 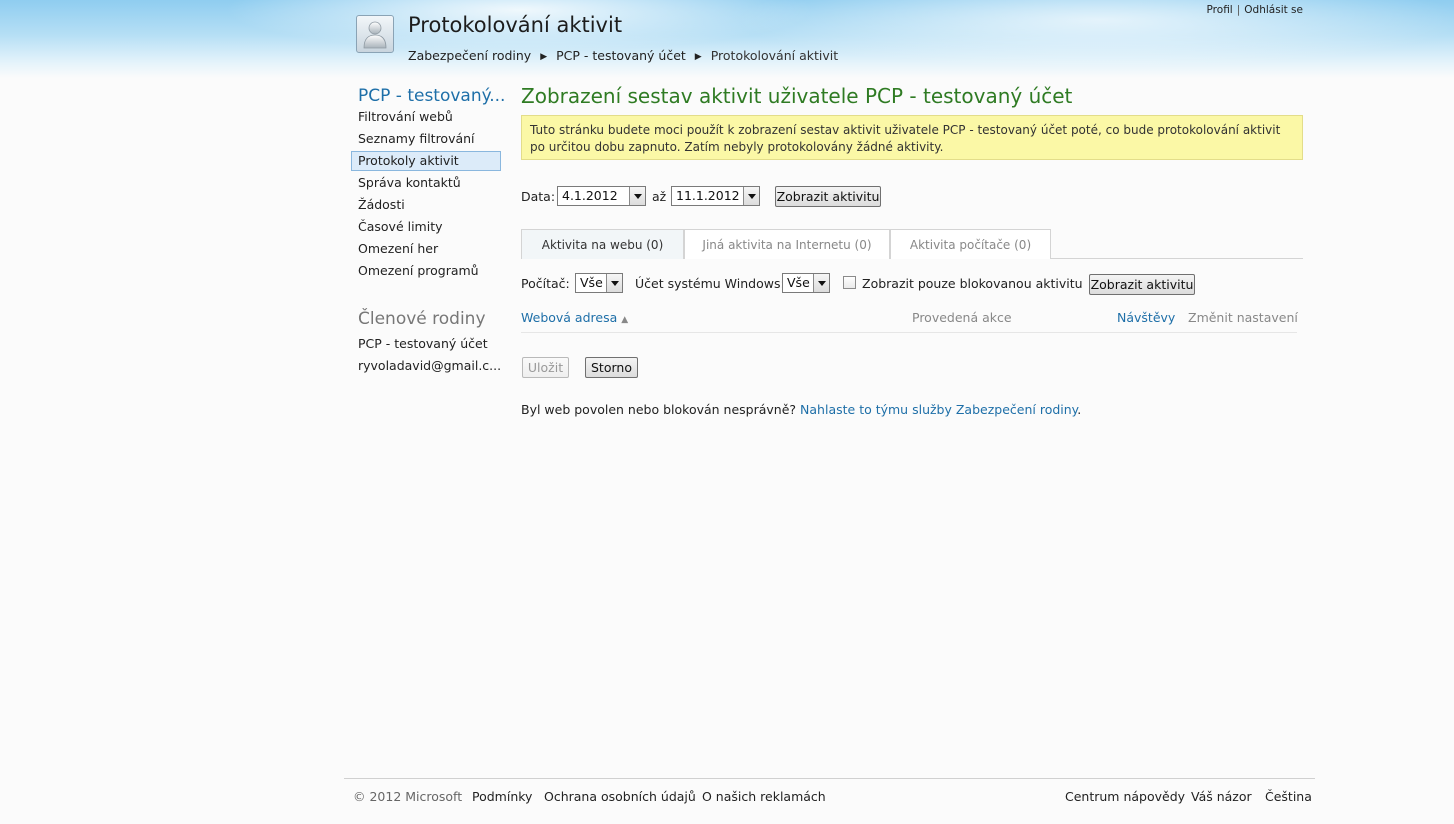 What do you see at coordinates (545, 283) in the screenshot?
I see `computer-label: Počítač:` at bounding box center [545, 283].